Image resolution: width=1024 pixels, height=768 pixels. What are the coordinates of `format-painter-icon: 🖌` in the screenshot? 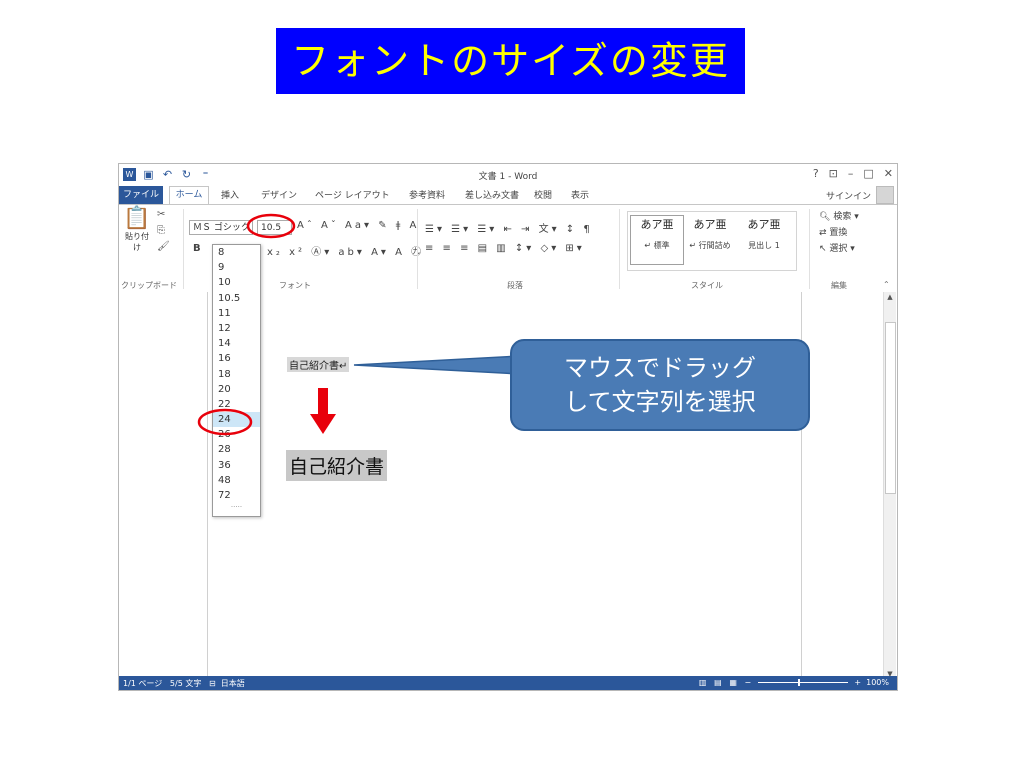 It's located at (163, 247).